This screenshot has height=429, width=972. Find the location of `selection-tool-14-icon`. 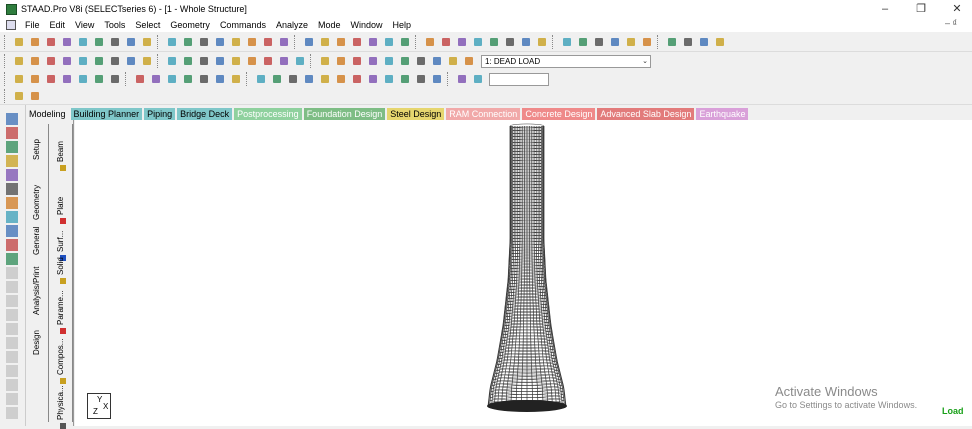

selection-tool-14-icon is located at coordinates (252, 61).